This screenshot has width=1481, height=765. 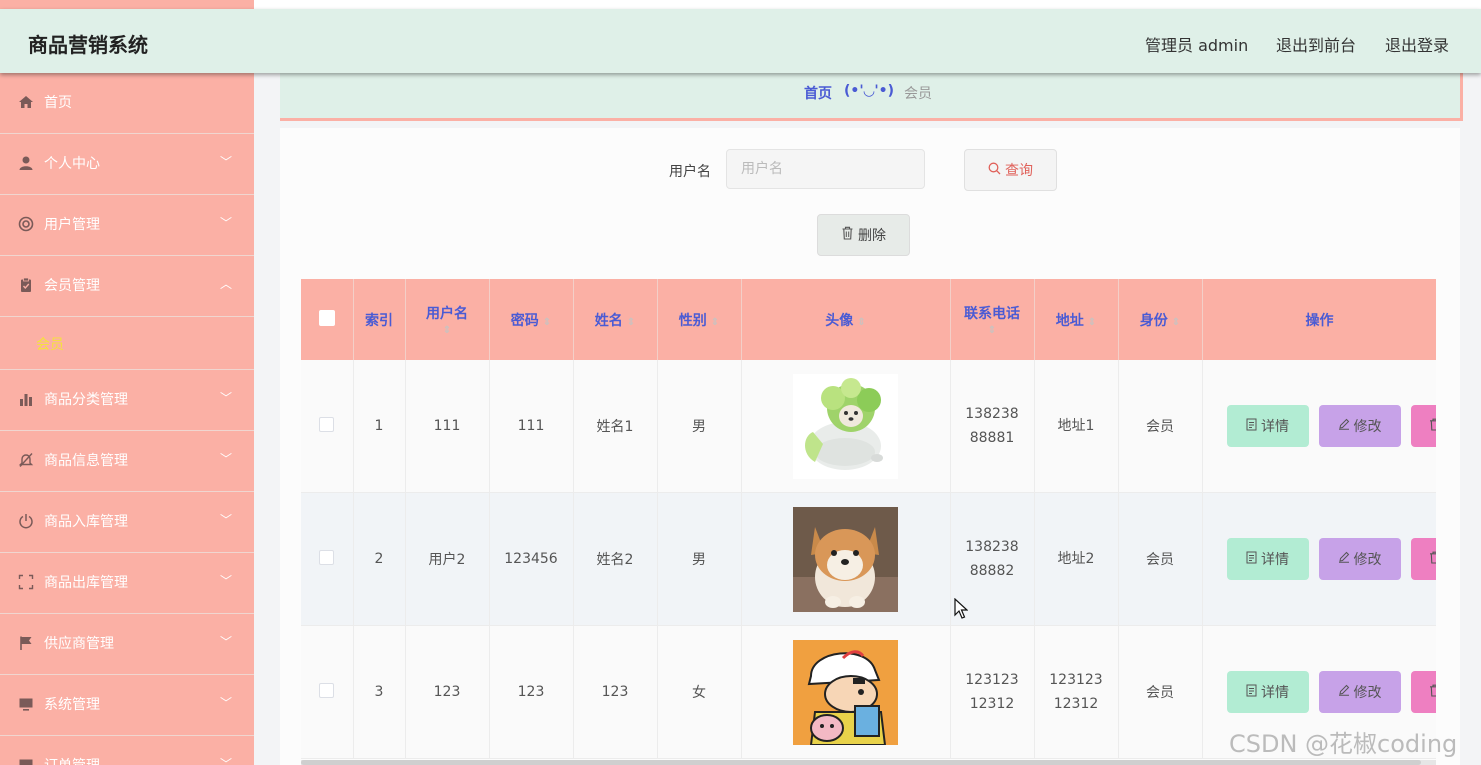 I want to click on user-icon, so click(x=26, y=163).